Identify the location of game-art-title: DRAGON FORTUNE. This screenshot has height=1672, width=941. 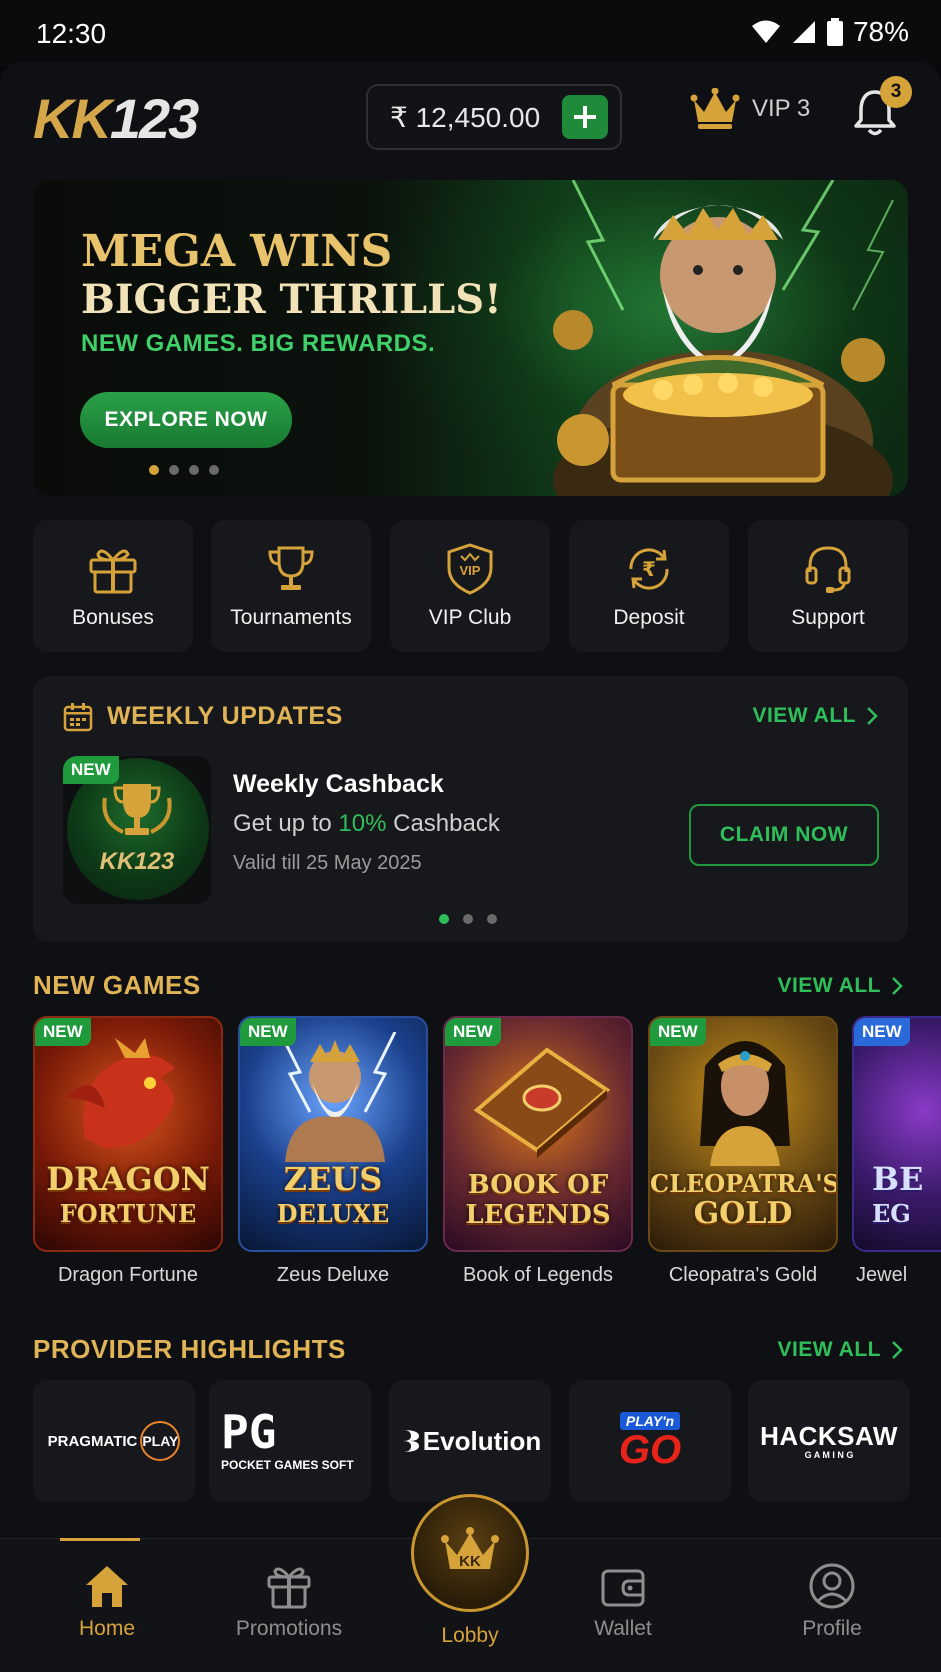
(128, 1196).